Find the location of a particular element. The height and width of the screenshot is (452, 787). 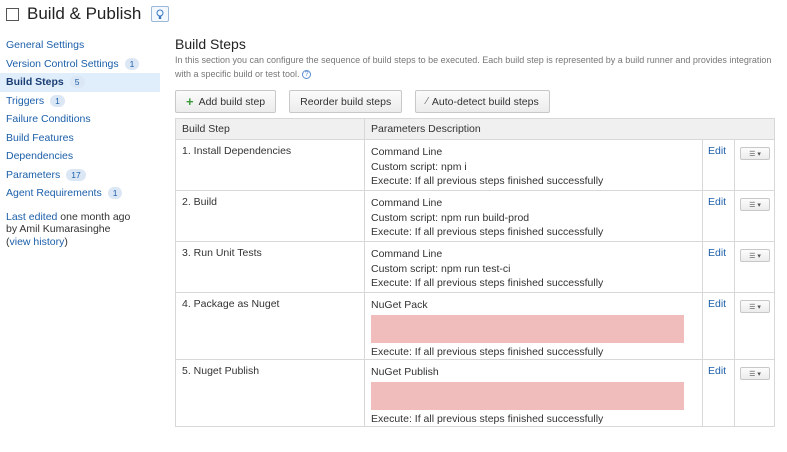

runner-type: NuGet Publish is located at coordinates (405, 372).